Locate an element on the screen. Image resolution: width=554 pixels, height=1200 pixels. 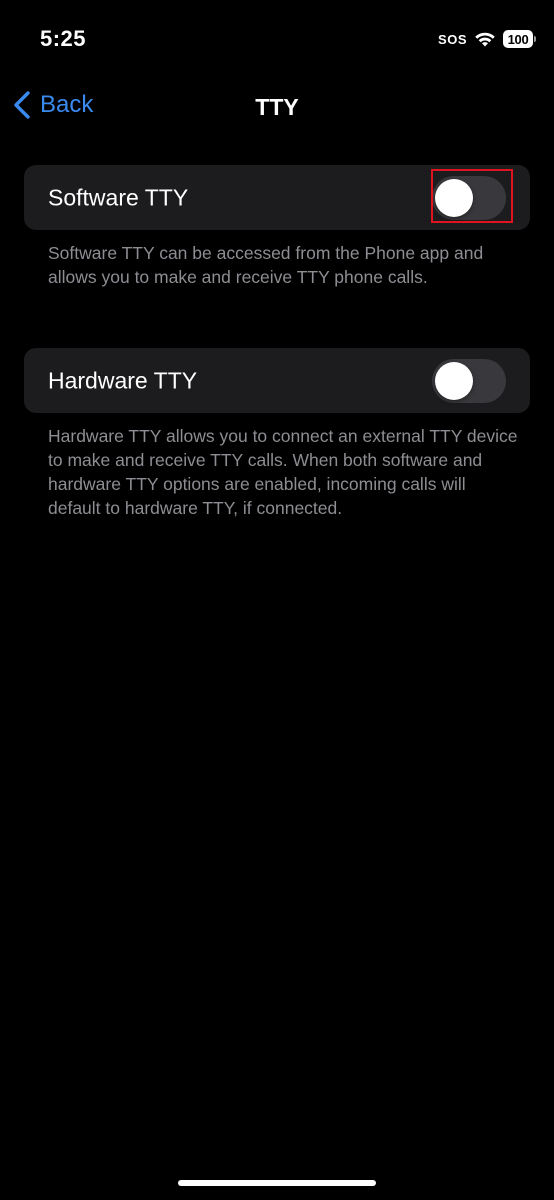
software-tty-row: Software TTY is located at coordinates (277, 197).